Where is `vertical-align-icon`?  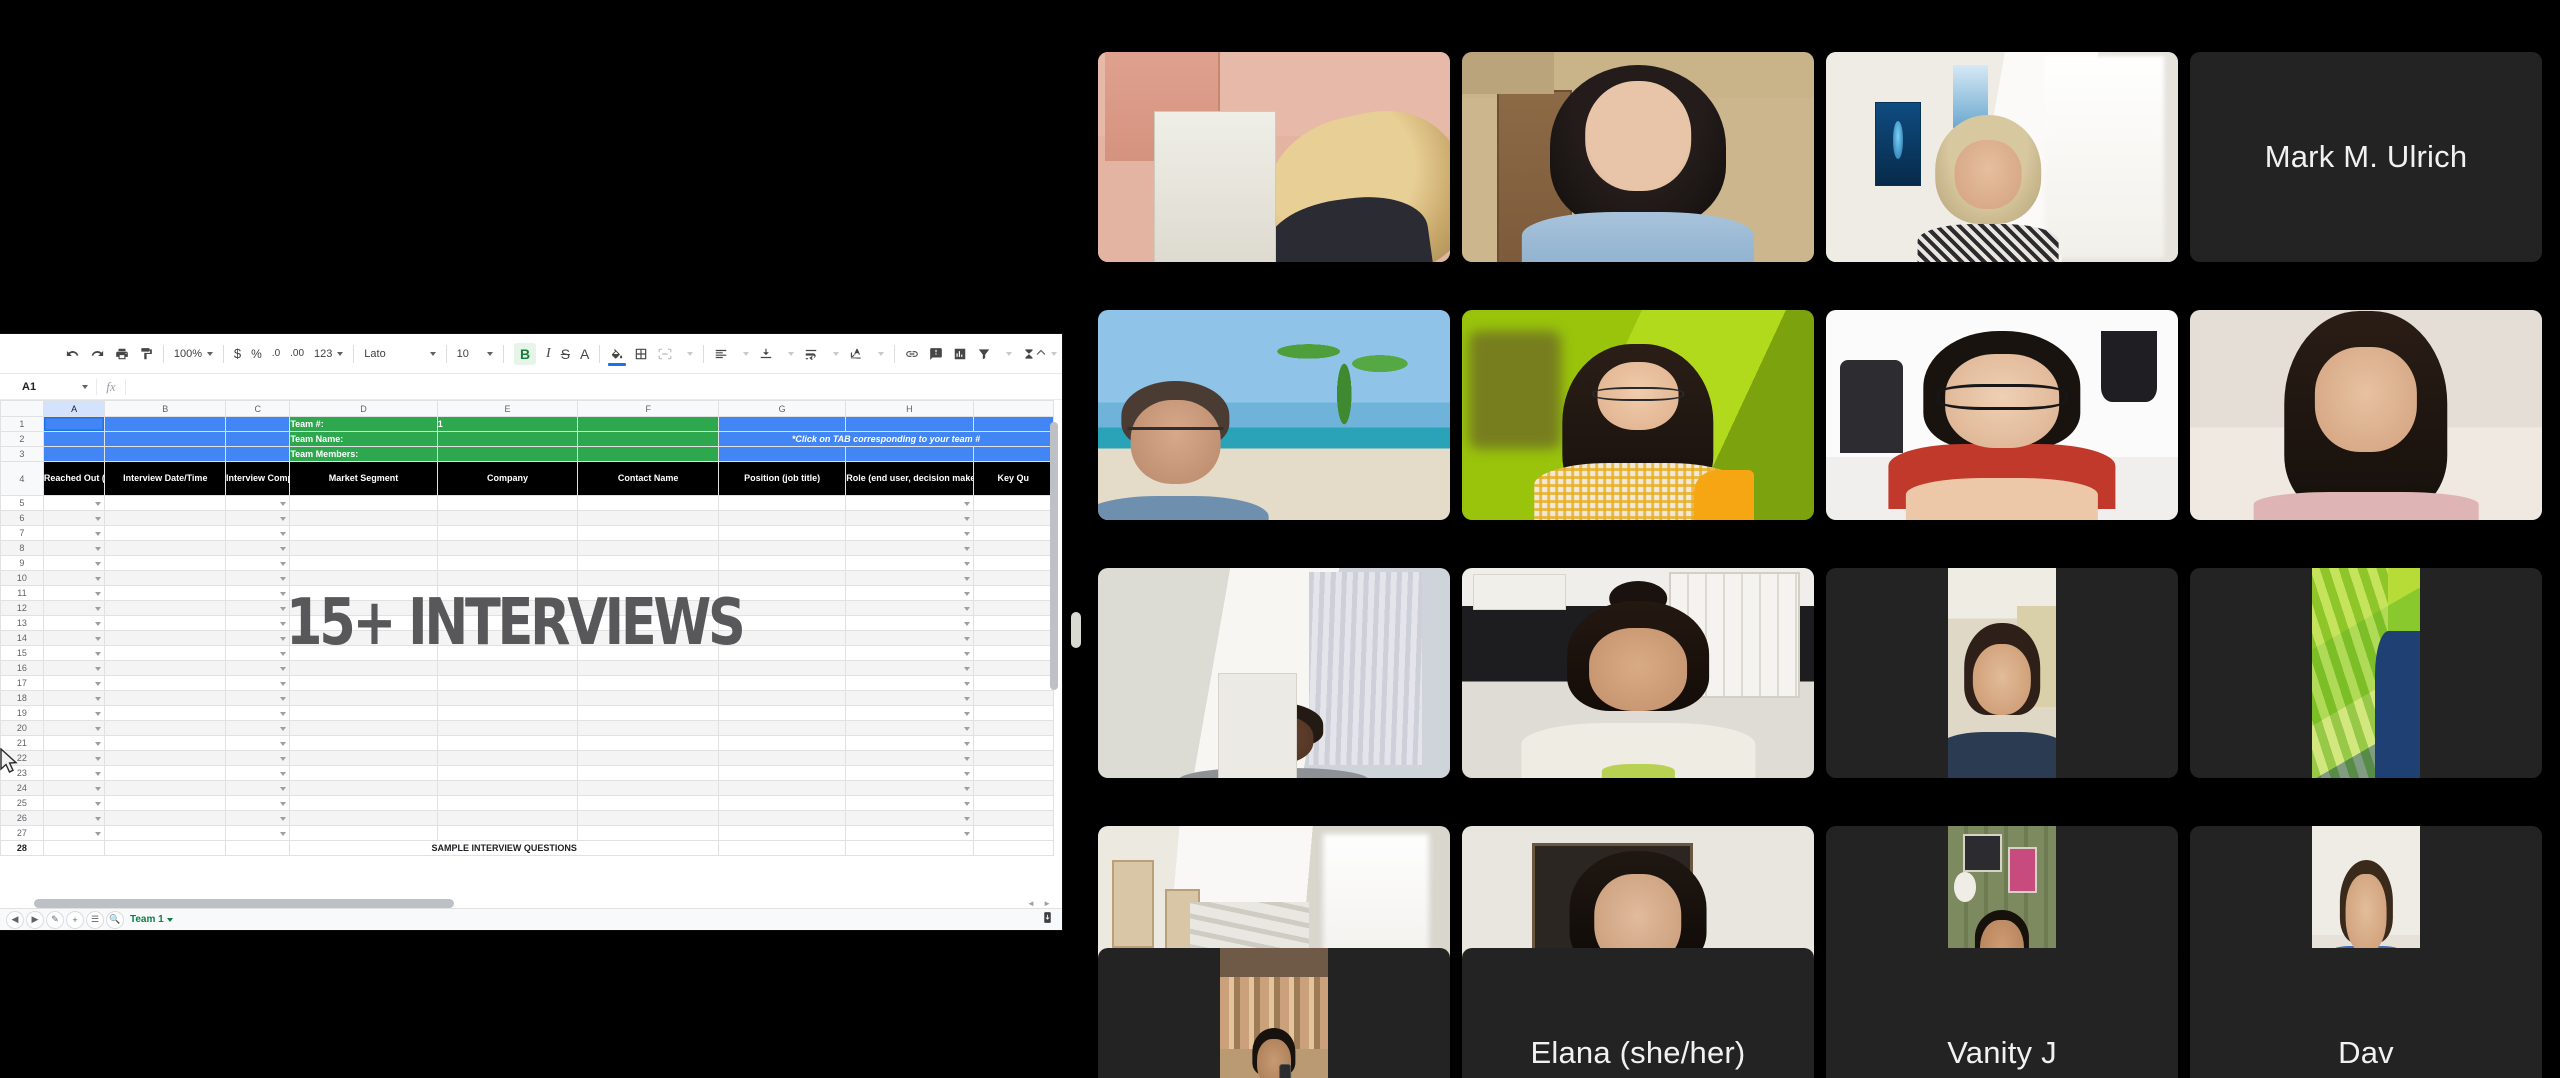 vertical-align-icon is located at coordinates (766, 354).